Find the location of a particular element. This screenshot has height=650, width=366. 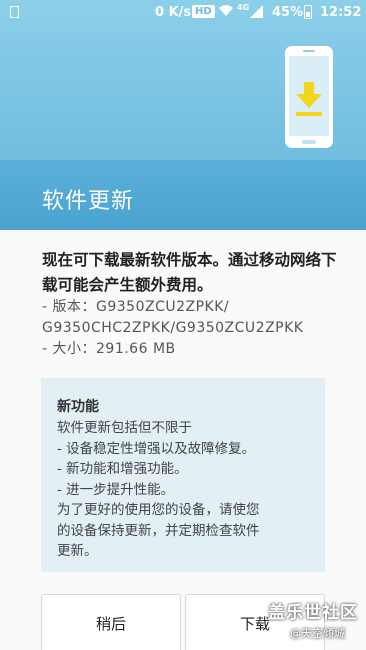

watermark-logo: 盖乐世社区 is located at coordinates (313, 613).